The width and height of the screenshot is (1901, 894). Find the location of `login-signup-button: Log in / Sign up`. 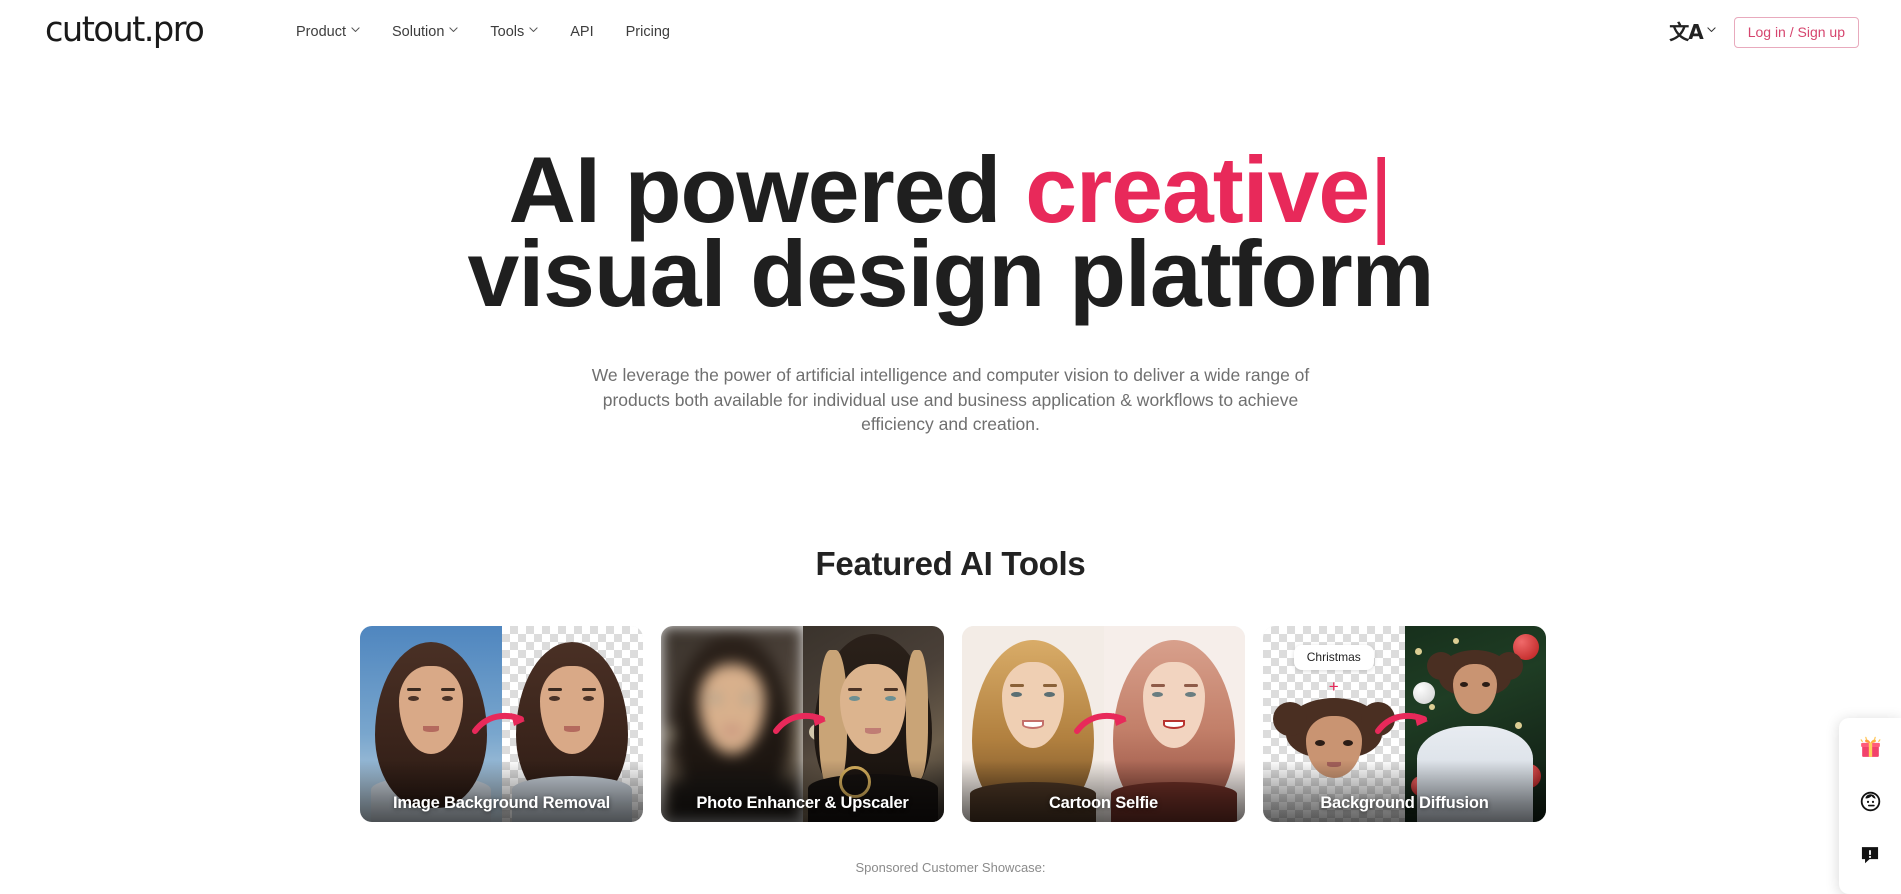

login-signup-button: Log in / Sign up is located at coordinates (1796, 32).